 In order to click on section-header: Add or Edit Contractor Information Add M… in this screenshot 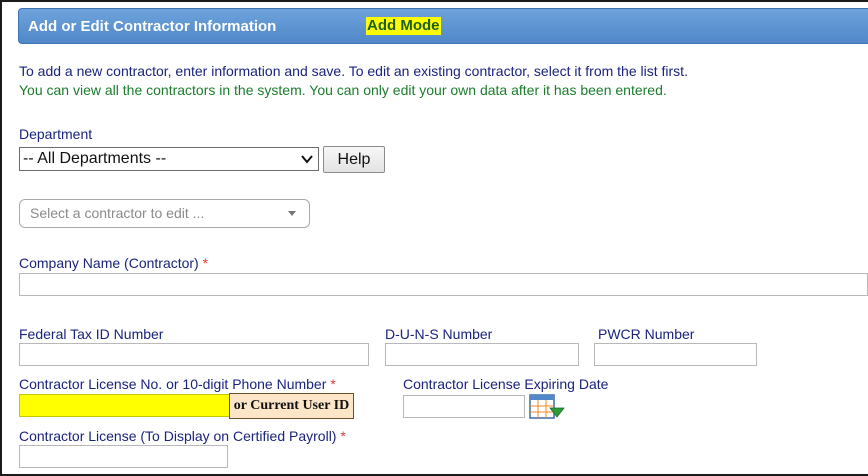, I will do `click(443, 26)`.